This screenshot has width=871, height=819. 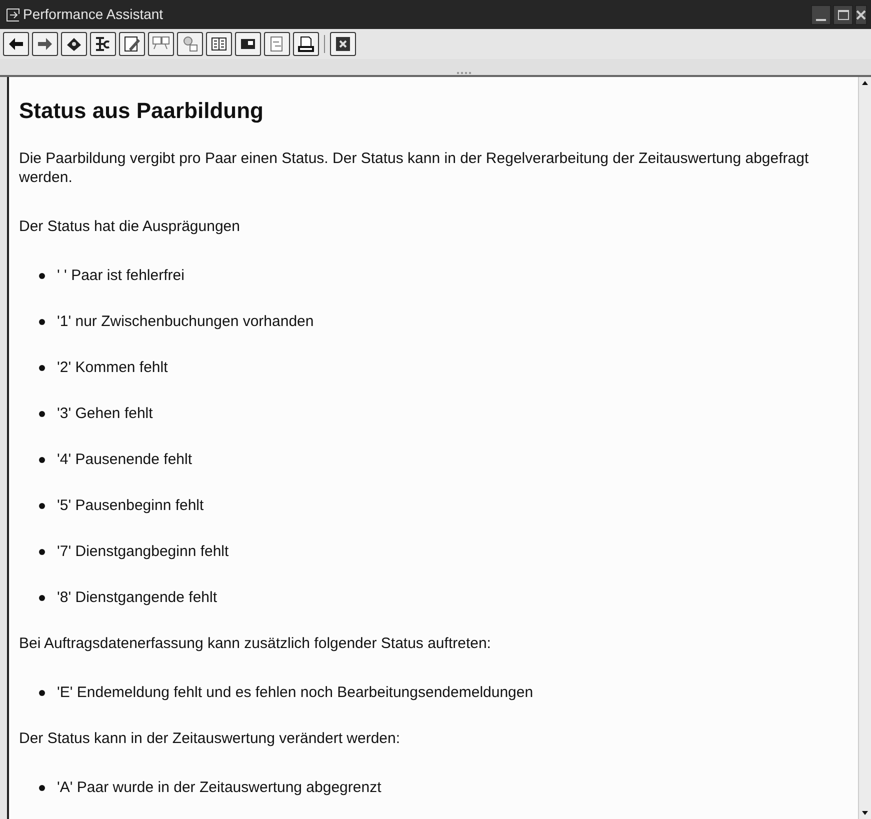 What do you see at coordinates (821, 14) in the screenshot?
I see `minimize-button` at bounding box center [821, 14].